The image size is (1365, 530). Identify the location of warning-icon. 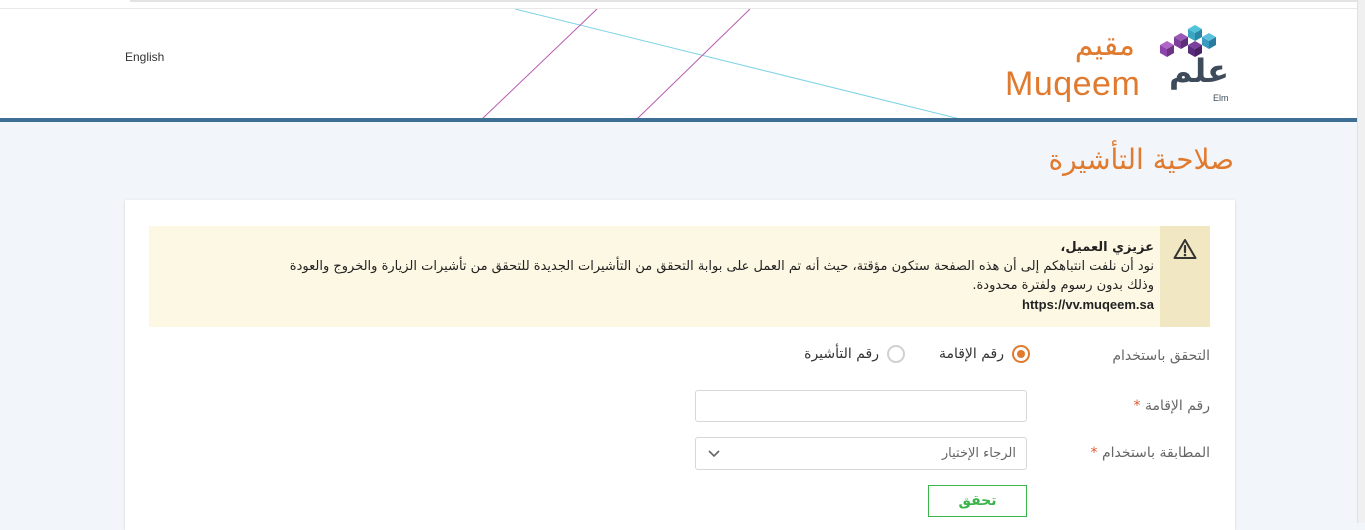
(1185, 249).